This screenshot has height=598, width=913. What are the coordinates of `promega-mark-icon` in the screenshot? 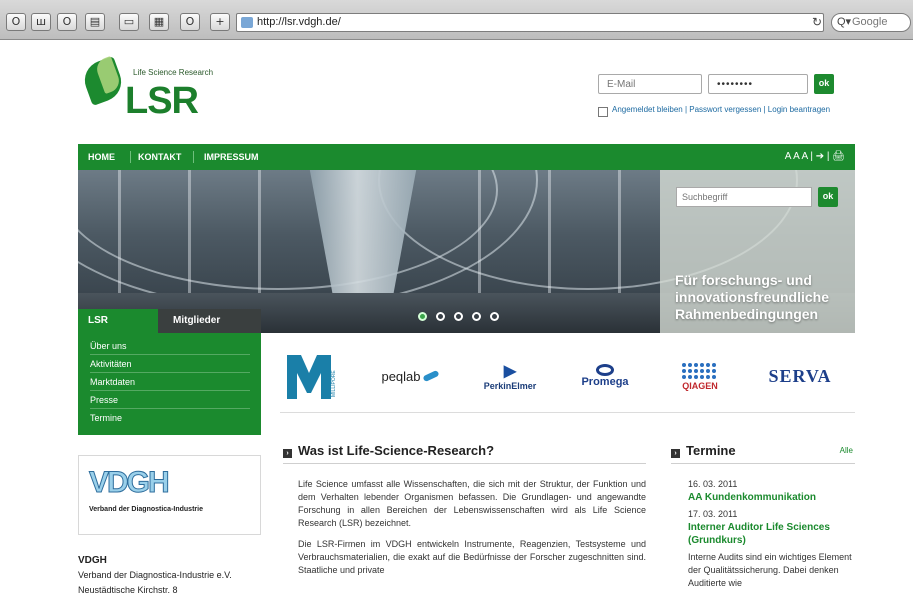 It's located at (605, 370).